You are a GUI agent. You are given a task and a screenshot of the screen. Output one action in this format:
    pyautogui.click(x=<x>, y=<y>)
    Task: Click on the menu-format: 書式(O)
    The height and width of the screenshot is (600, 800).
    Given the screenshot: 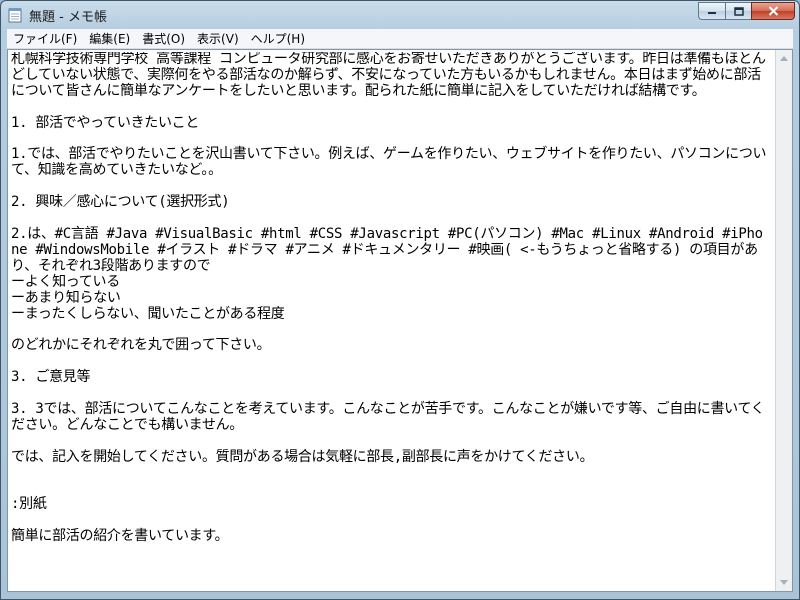 What is the action you would take?
    pyautogui.click(x=163, y=39)
    